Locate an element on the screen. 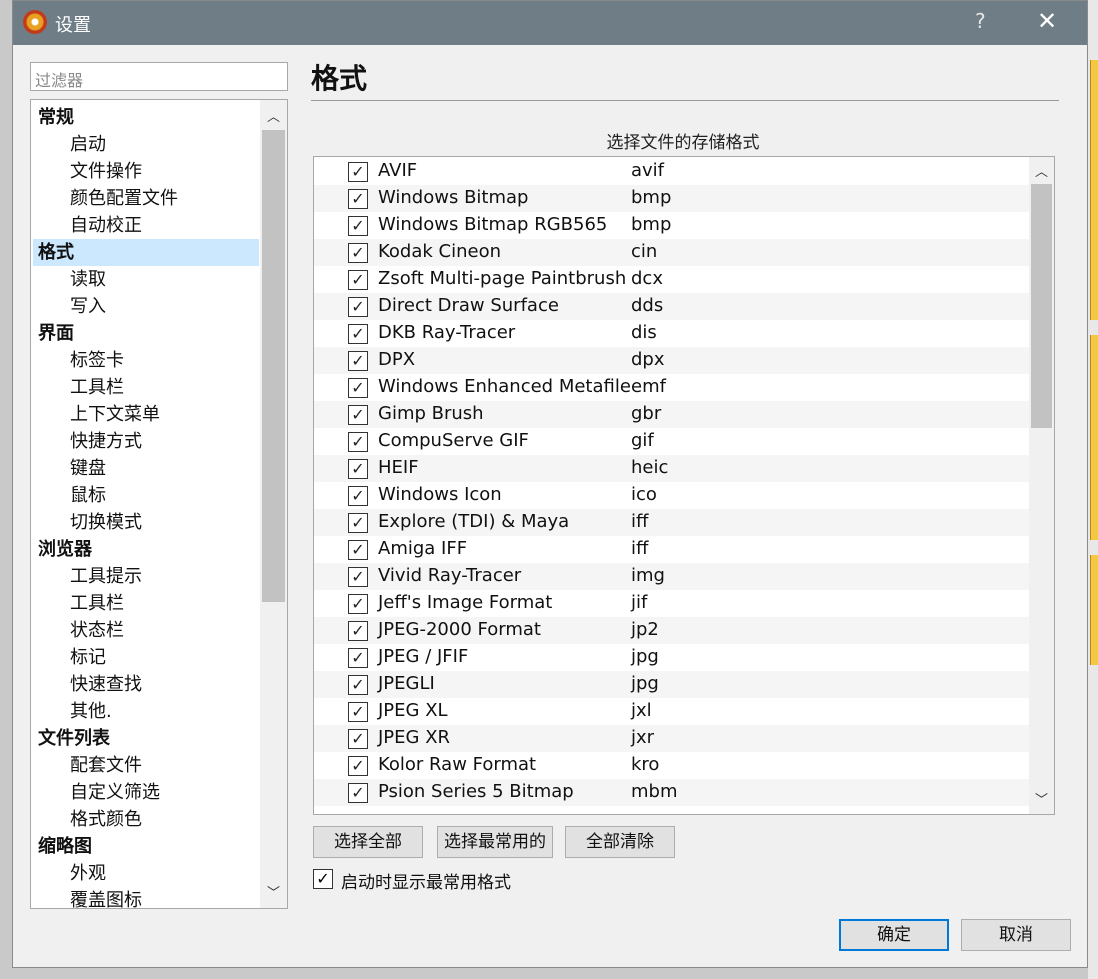 Image resolution: width=1098 pixels, height=979 pixels. tree-scrollbar: ︿ ﹀ is located at coordinates (273, 504).